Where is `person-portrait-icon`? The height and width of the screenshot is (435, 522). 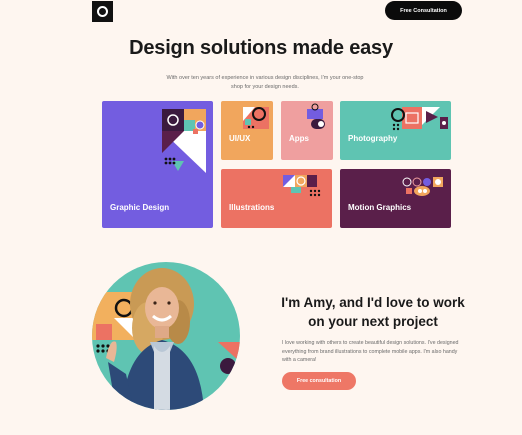
person-portrait-icon is located at coordinates (166, 336).